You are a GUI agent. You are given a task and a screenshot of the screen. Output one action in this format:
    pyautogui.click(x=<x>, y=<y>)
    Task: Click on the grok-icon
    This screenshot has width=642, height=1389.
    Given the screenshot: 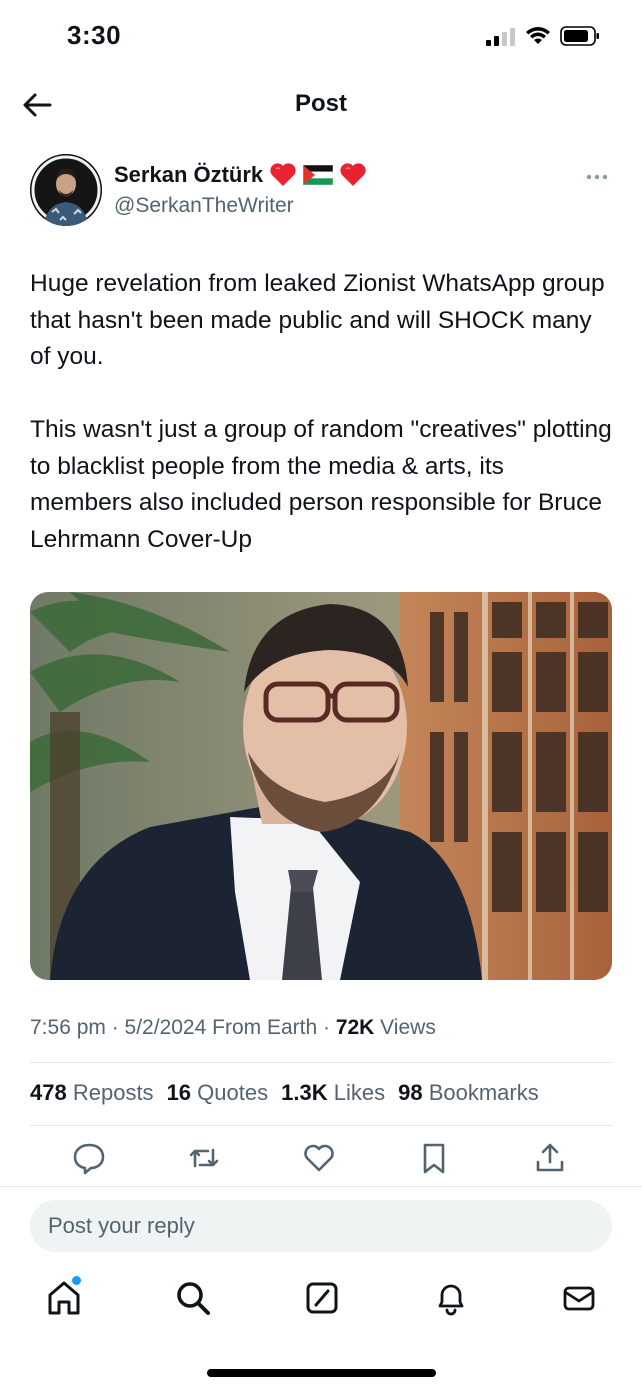 What is the action you would take?
    pyautogui.click(x=322, y=1298)
    